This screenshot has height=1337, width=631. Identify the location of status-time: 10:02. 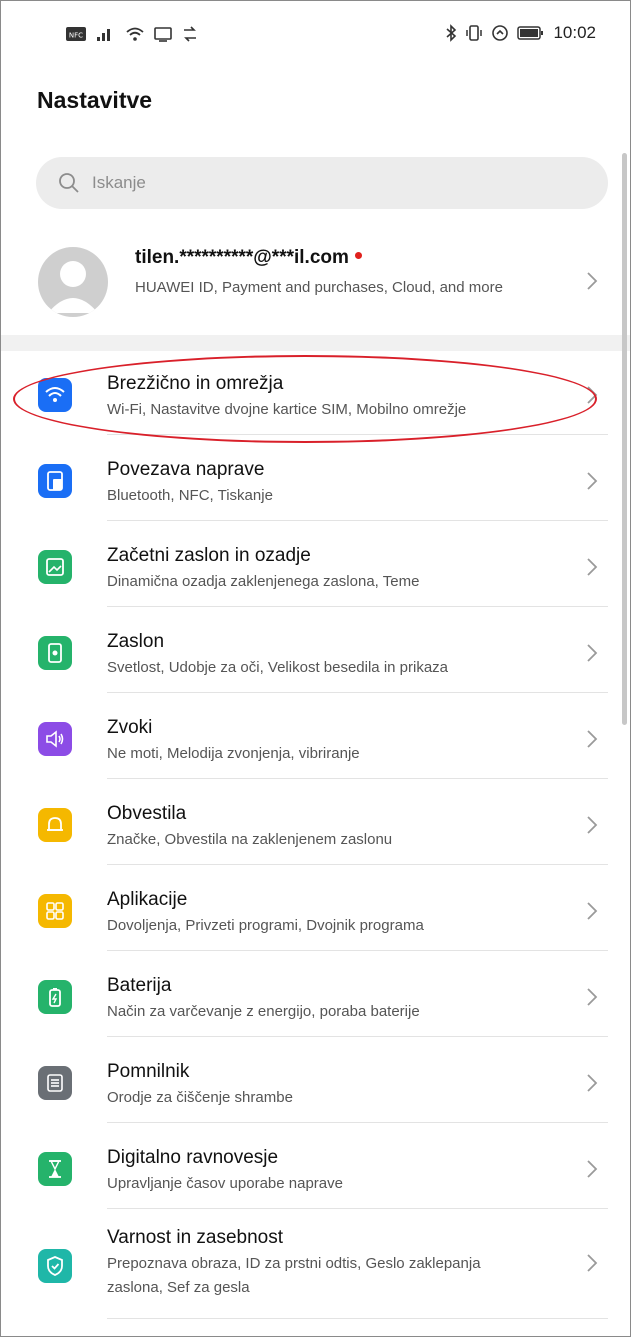
(574, 32).